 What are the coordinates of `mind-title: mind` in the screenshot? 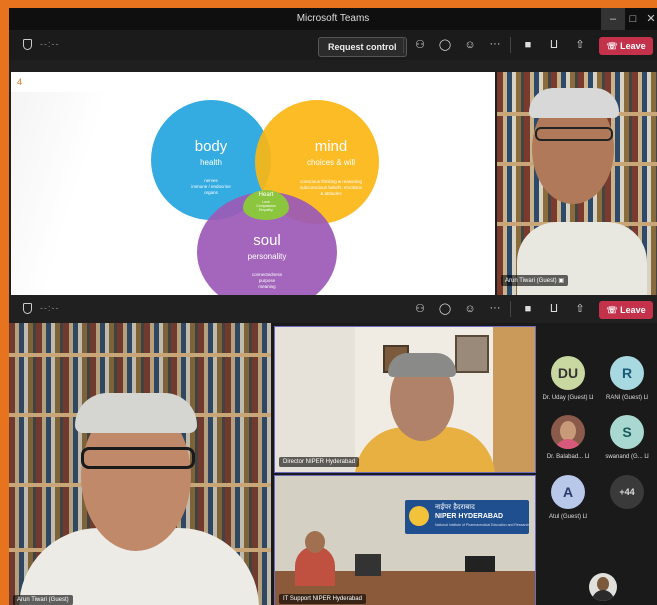 It's located at (331, 146).